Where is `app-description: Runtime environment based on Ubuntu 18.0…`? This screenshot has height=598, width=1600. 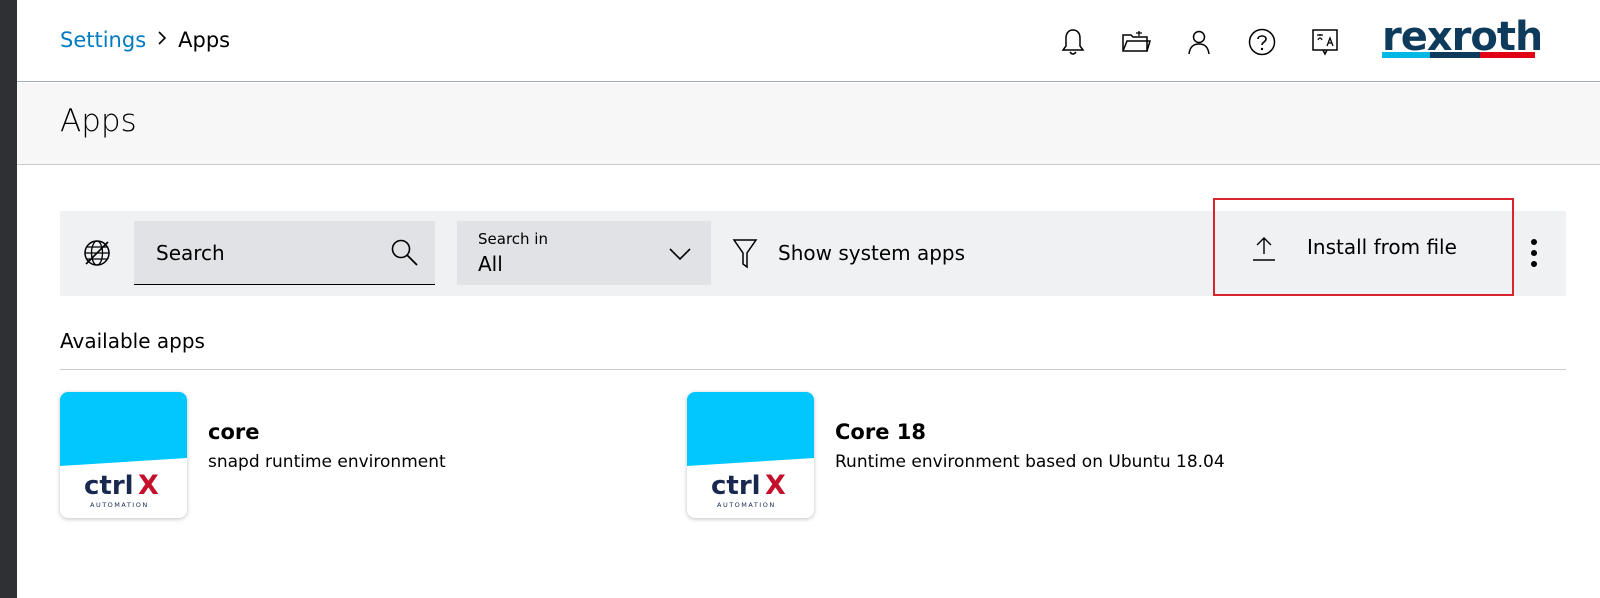 app-description: Runtime environment based on Ubuntu 18.0… is located at coordinates (1030, 462).